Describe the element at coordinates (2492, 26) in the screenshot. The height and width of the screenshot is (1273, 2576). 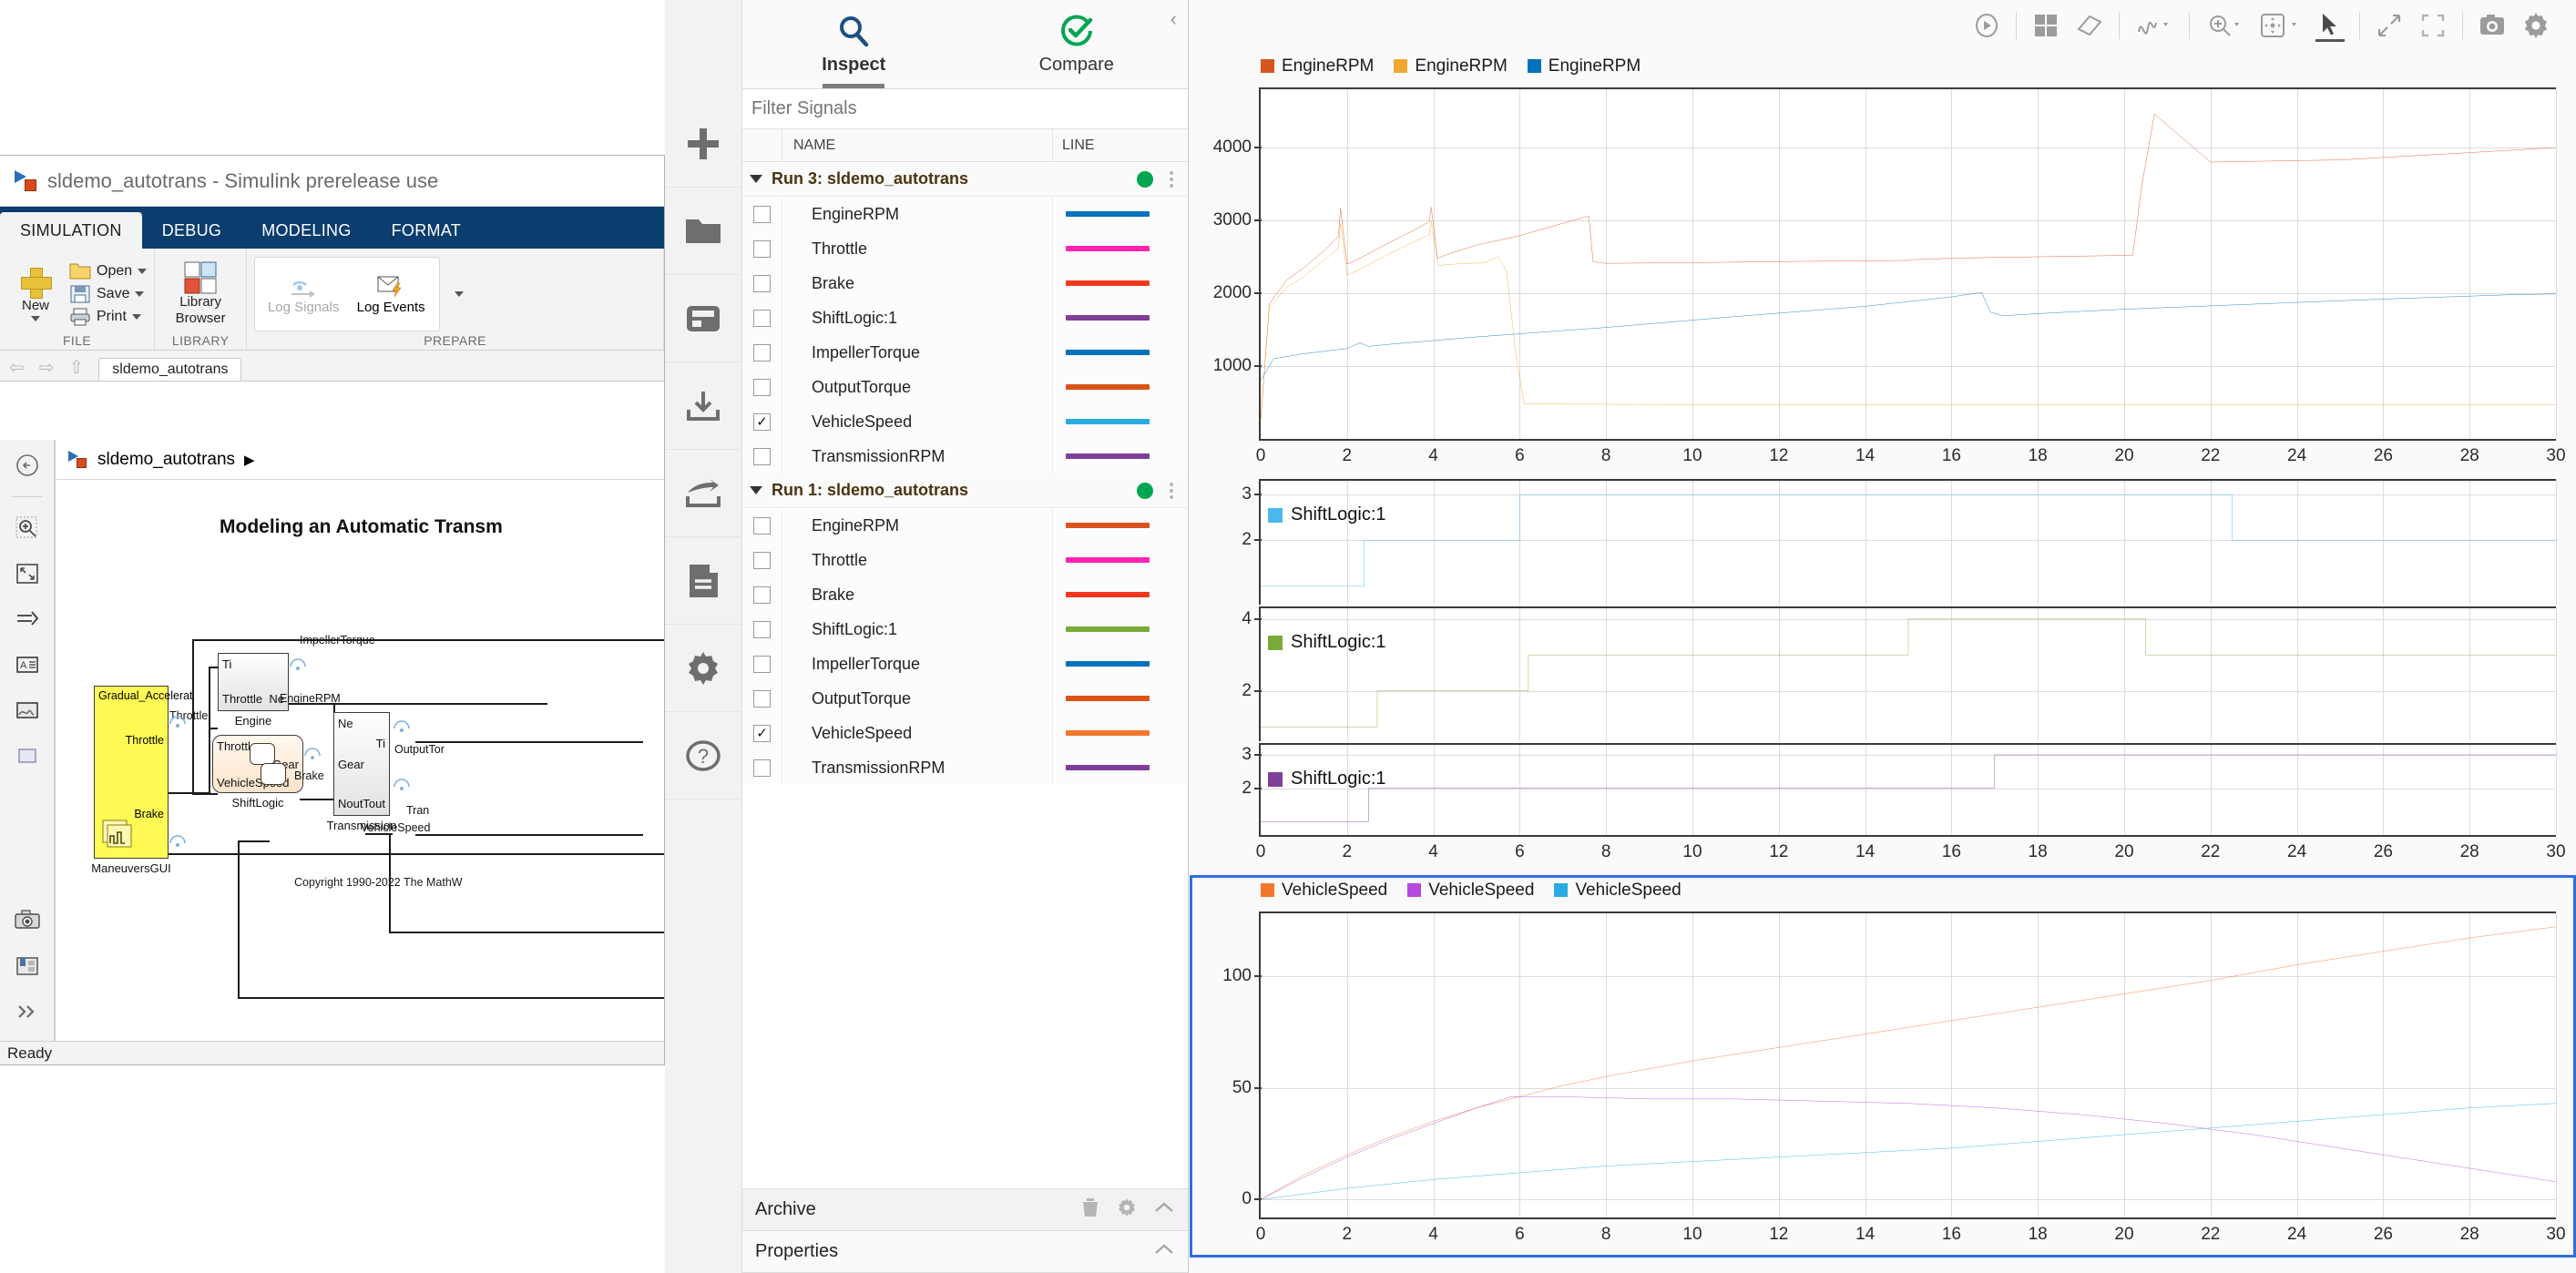
I see `snapshot-icon` at that location.